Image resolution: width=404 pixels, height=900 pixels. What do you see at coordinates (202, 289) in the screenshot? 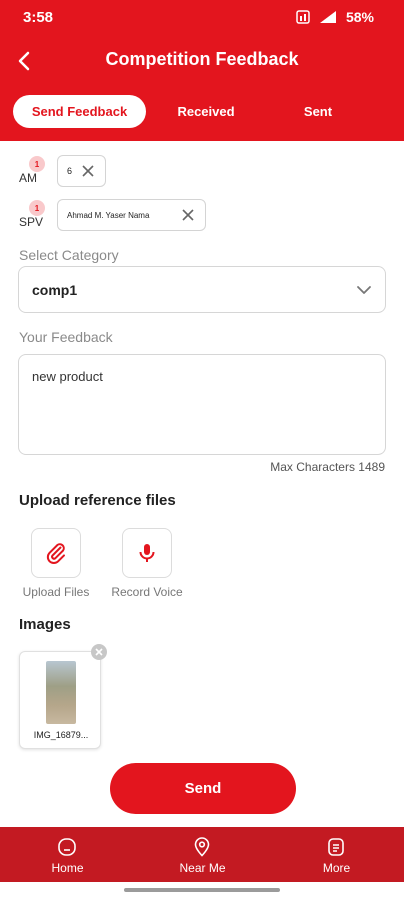
I see `category-select: comp1` at bounding box center [202, 289].